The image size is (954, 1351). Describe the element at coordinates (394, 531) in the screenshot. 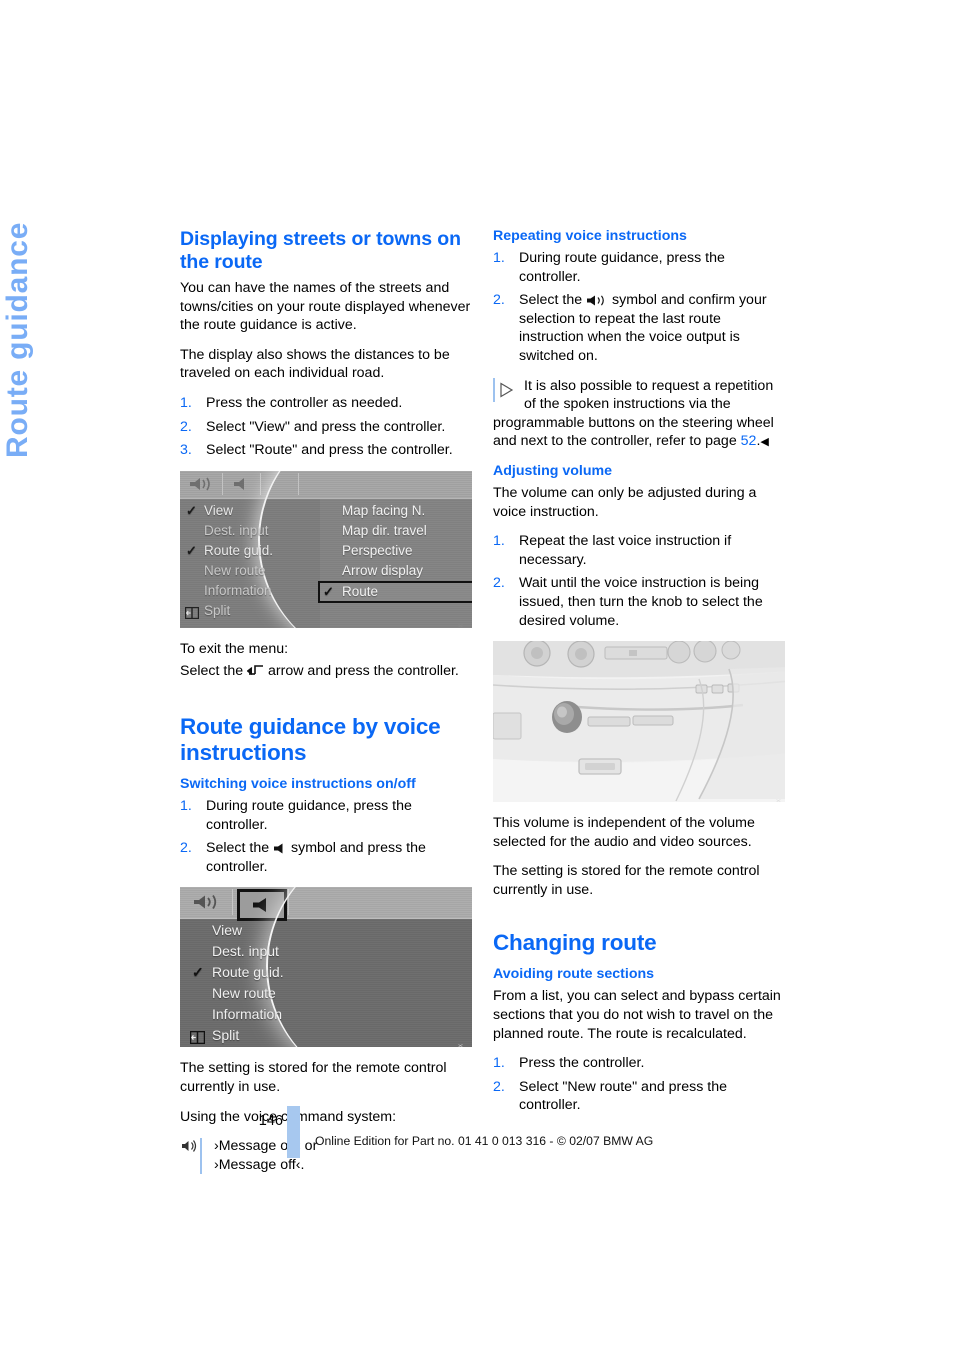

I see `submenu-item-map-dir-travel: Map dir. travel` at that location.